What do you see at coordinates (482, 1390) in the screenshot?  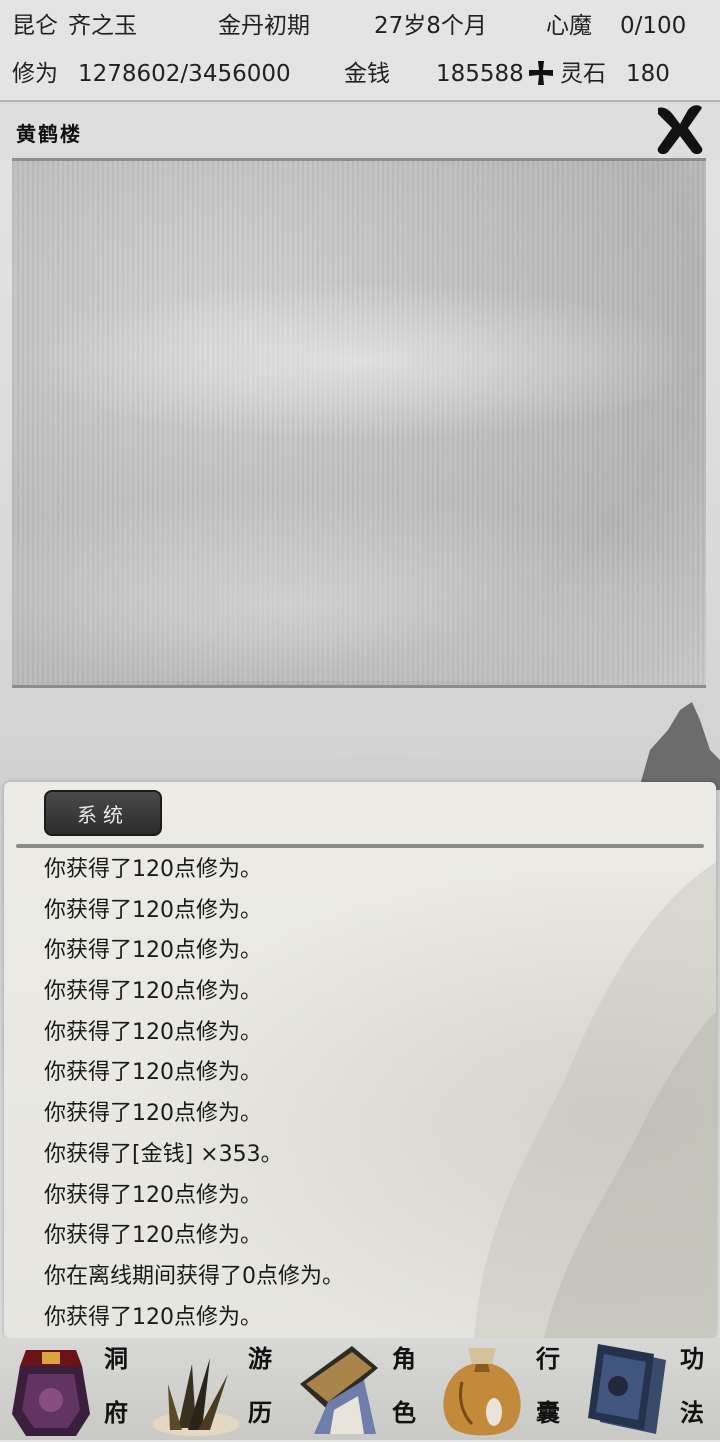 I see `inventory-bag-icon` at bounding box center [482, 1390].